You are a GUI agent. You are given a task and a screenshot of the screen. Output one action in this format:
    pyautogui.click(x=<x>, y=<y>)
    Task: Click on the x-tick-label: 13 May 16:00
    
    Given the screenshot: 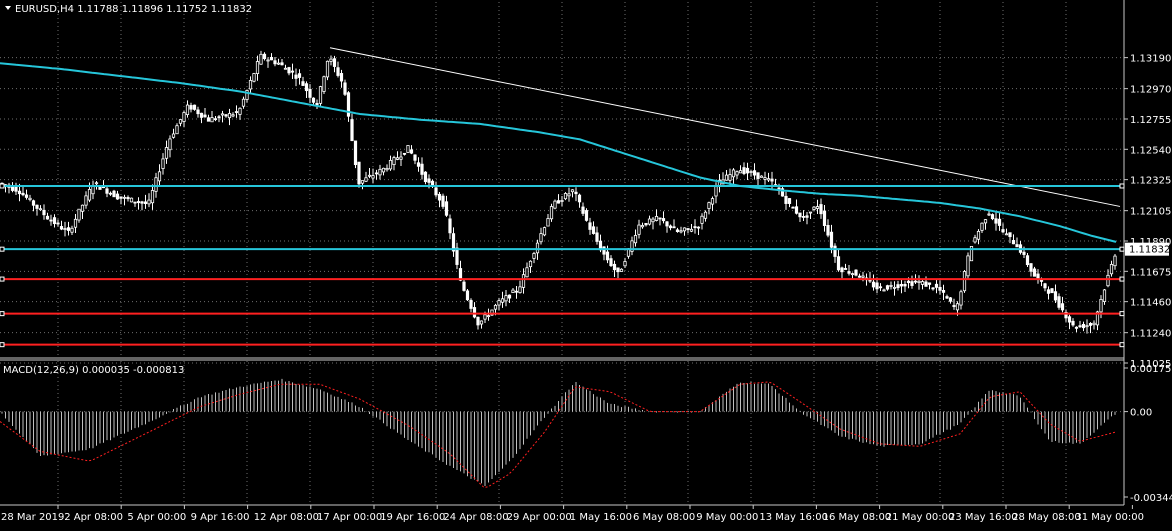 What is the action you would take?
    pyautogui.click(x=793, y=517)
    